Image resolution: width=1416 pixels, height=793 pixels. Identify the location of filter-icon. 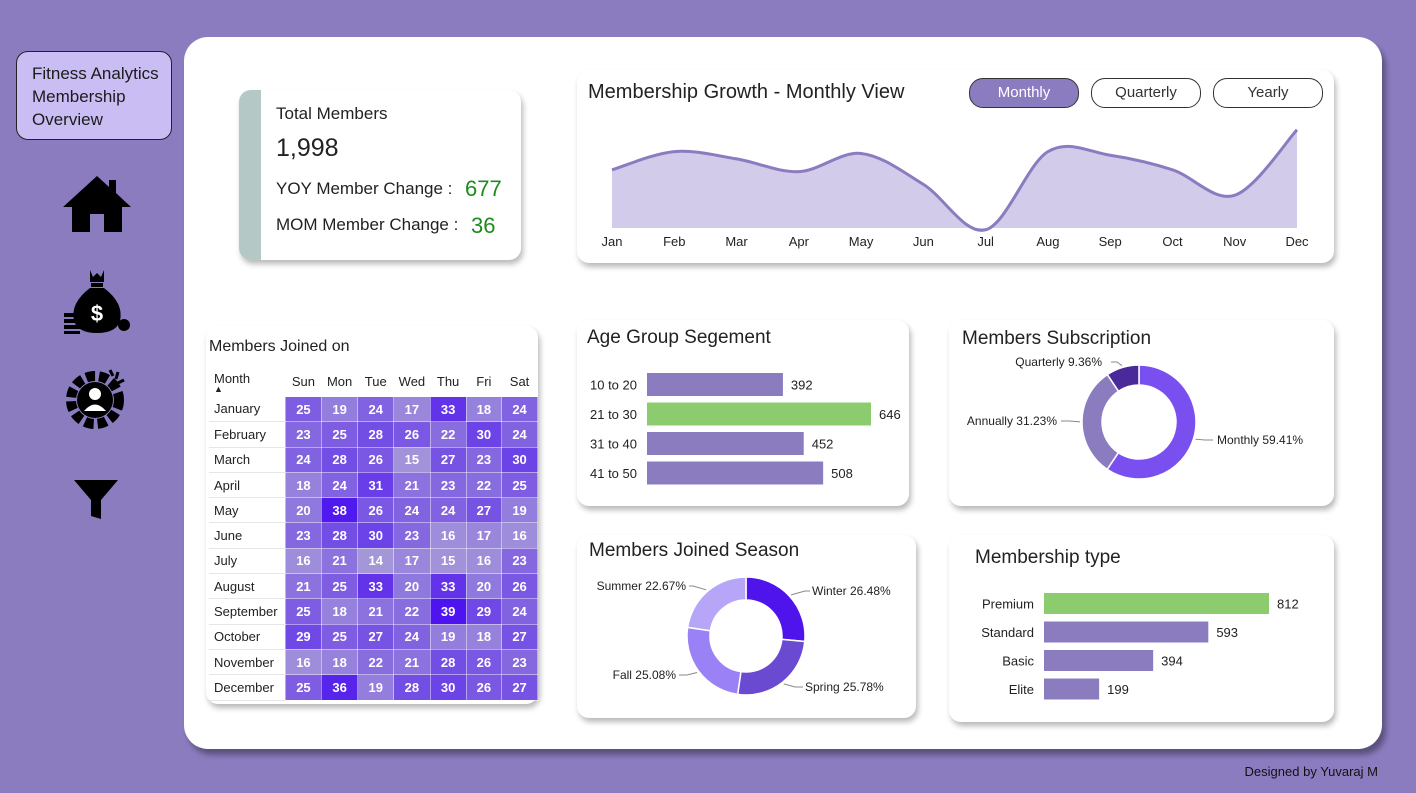
(97, 503).